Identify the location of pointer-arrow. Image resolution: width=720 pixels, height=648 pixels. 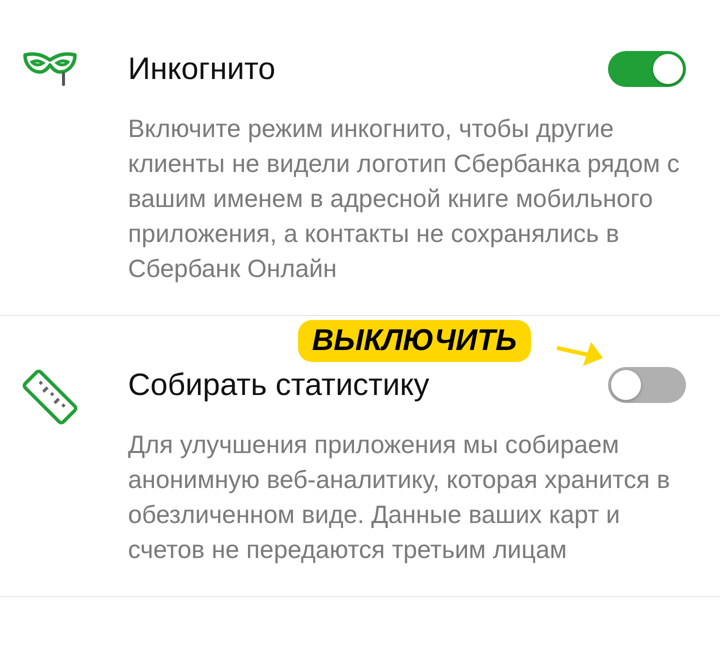
(579, 354).